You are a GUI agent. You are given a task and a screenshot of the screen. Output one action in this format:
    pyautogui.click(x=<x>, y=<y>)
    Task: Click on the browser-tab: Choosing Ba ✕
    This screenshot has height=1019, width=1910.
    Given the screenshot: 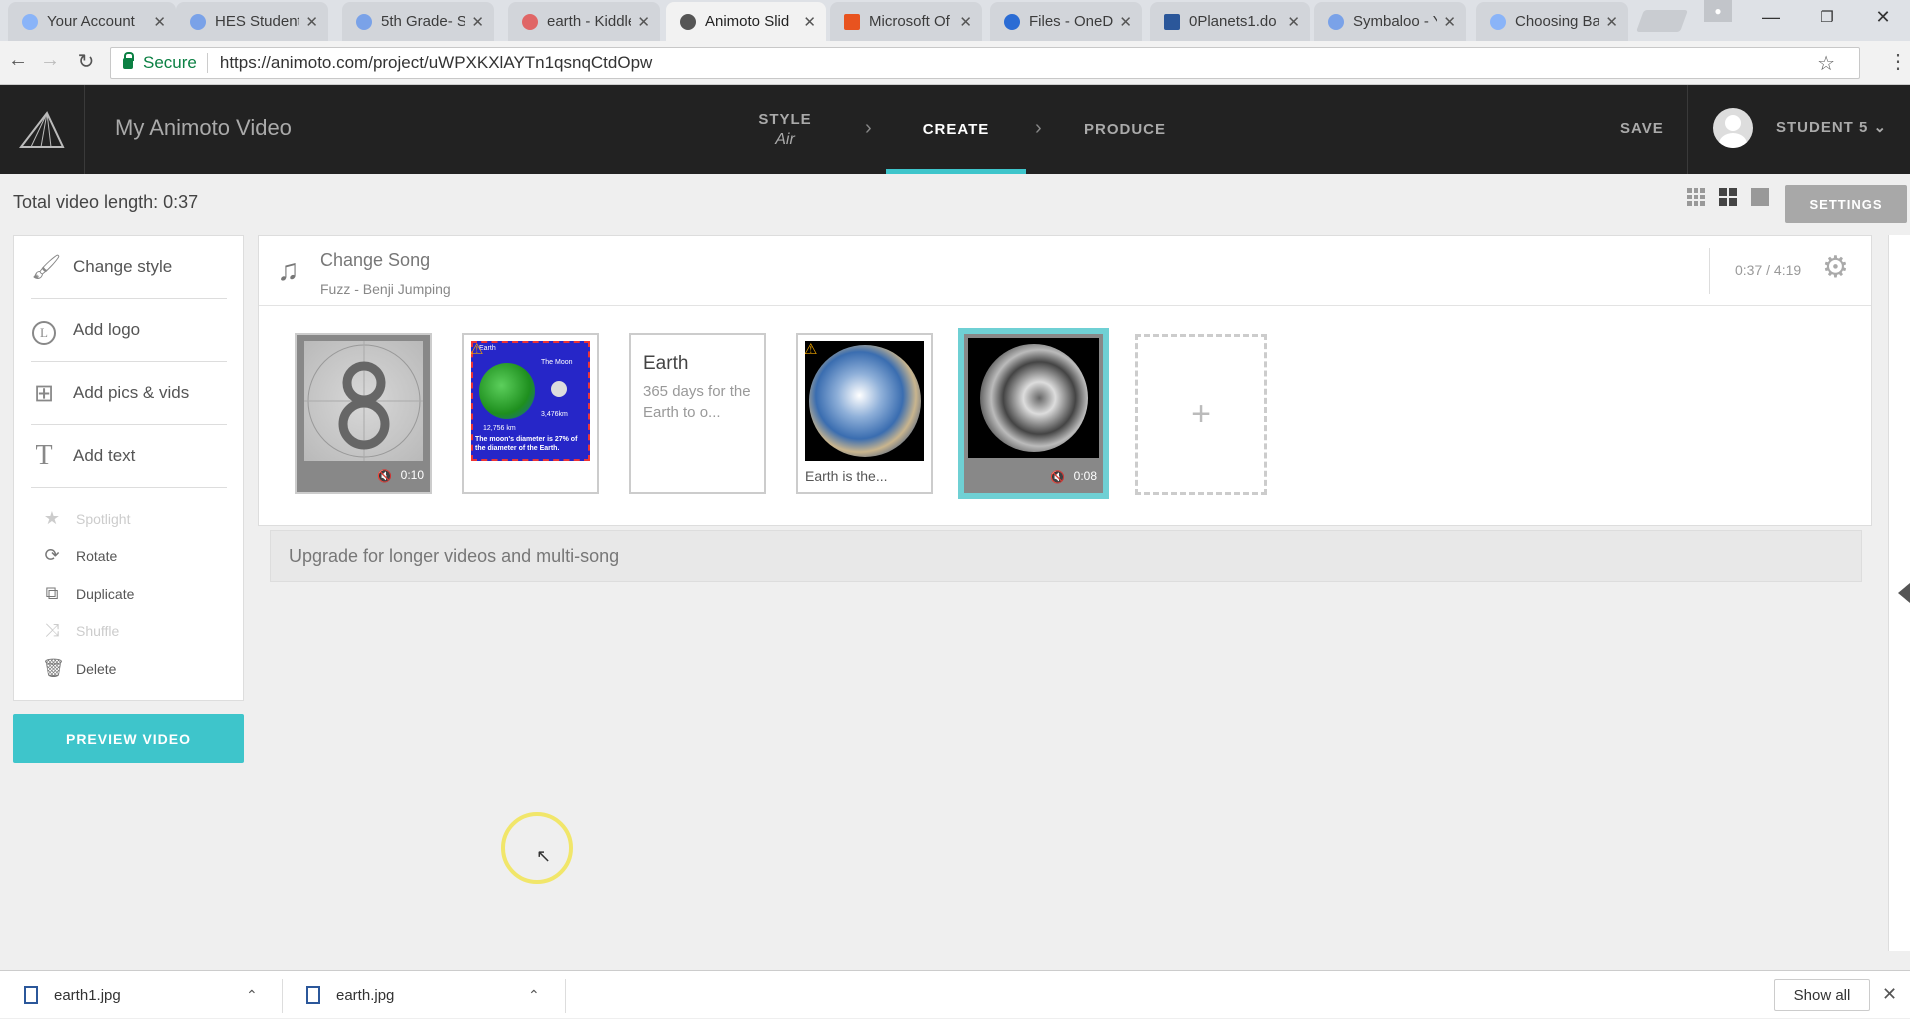 What is the action you would take?
    pyautogui.click(x=1552, y=21)
    